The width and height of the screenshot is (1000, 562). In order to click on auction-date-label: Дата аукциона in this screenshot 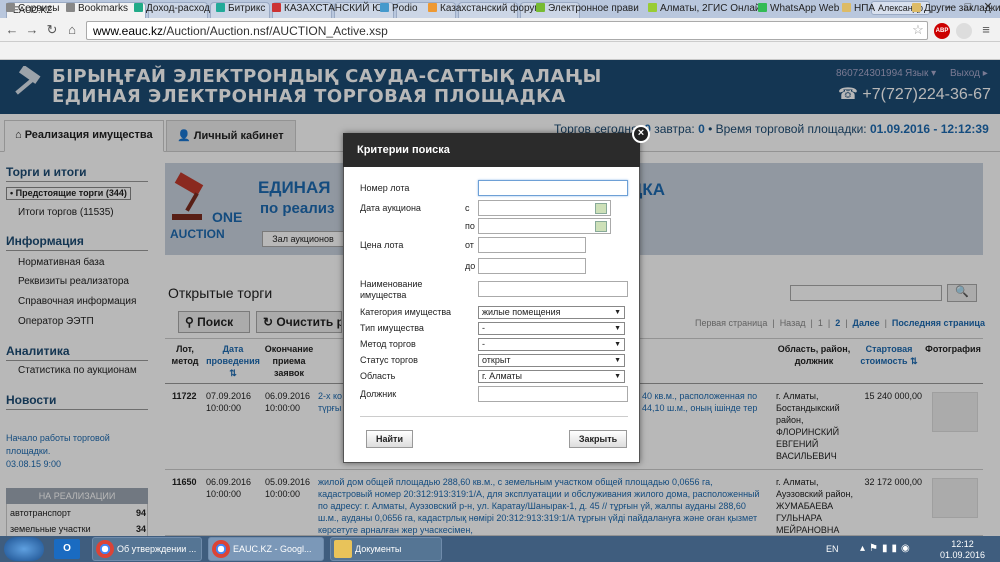, I will do `click(390, 208)`.